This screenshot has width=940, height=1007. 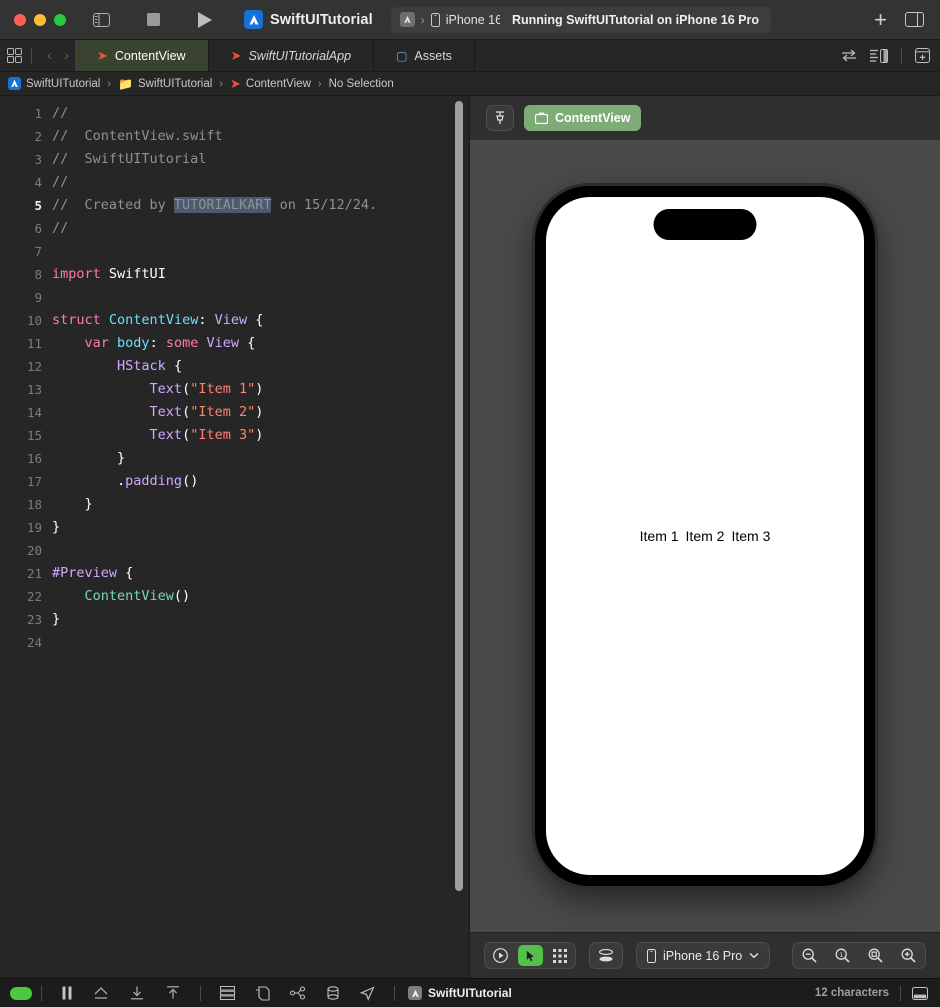 I want to click on minimize-window-button, so click(x=40, y=19).